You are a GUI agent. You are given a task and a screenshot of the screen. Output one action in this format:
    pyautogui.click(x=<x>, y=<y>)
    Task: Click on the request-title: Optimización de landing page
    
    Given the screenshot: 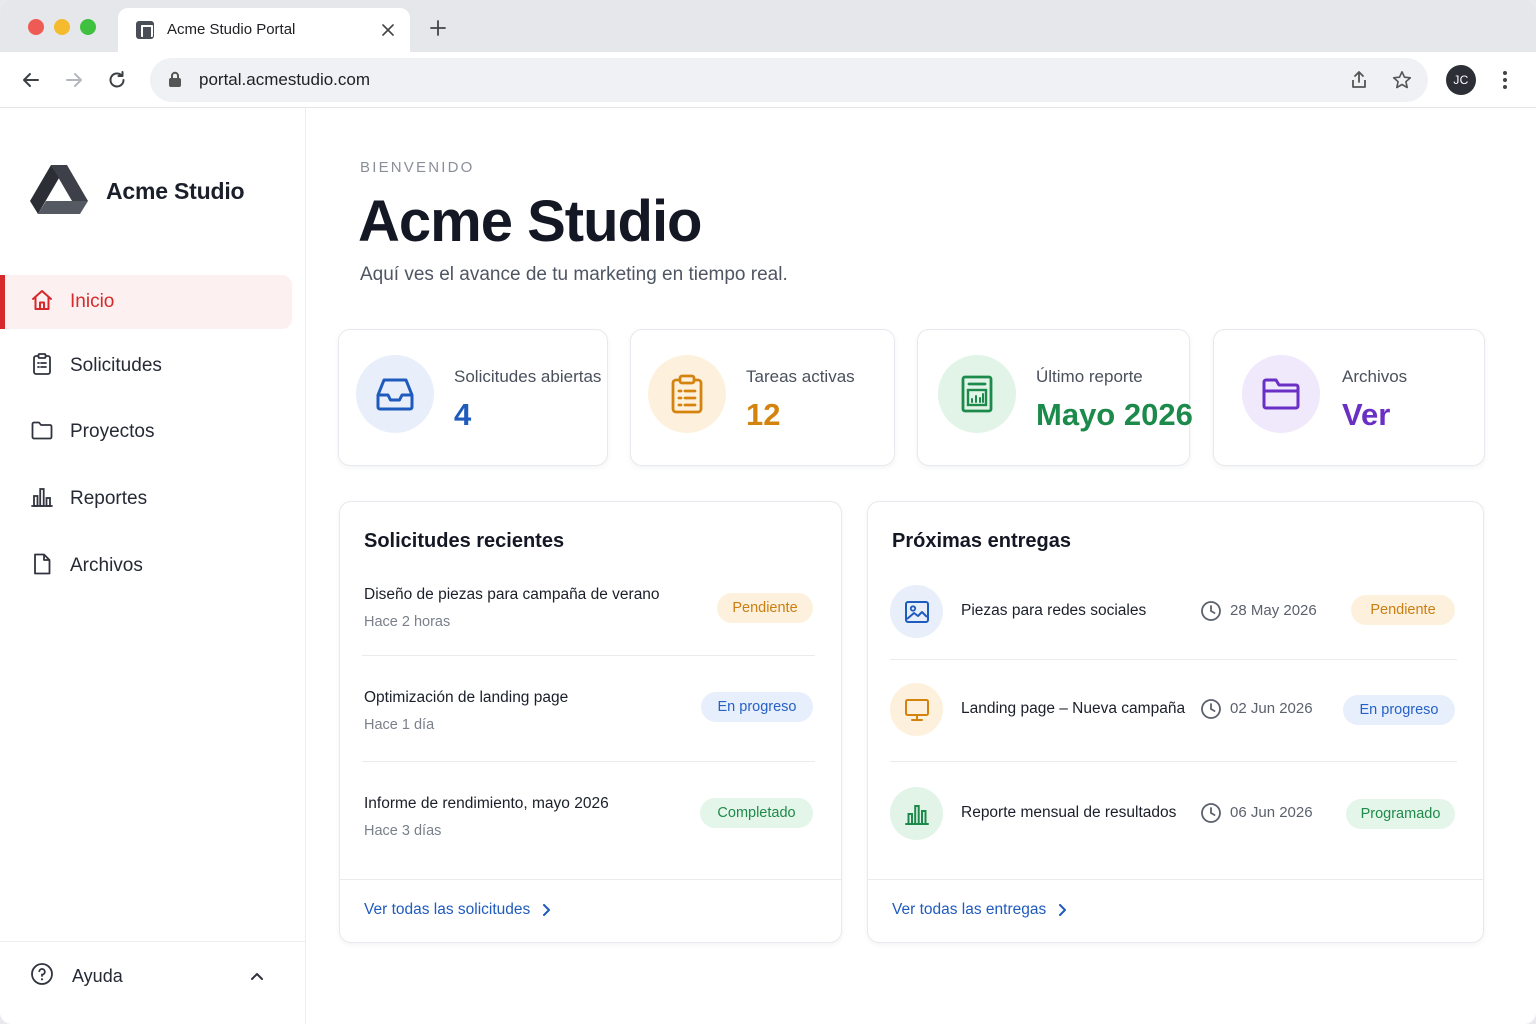 What is the action you would take?
    pyautogui.click(x=466, y=697)
    